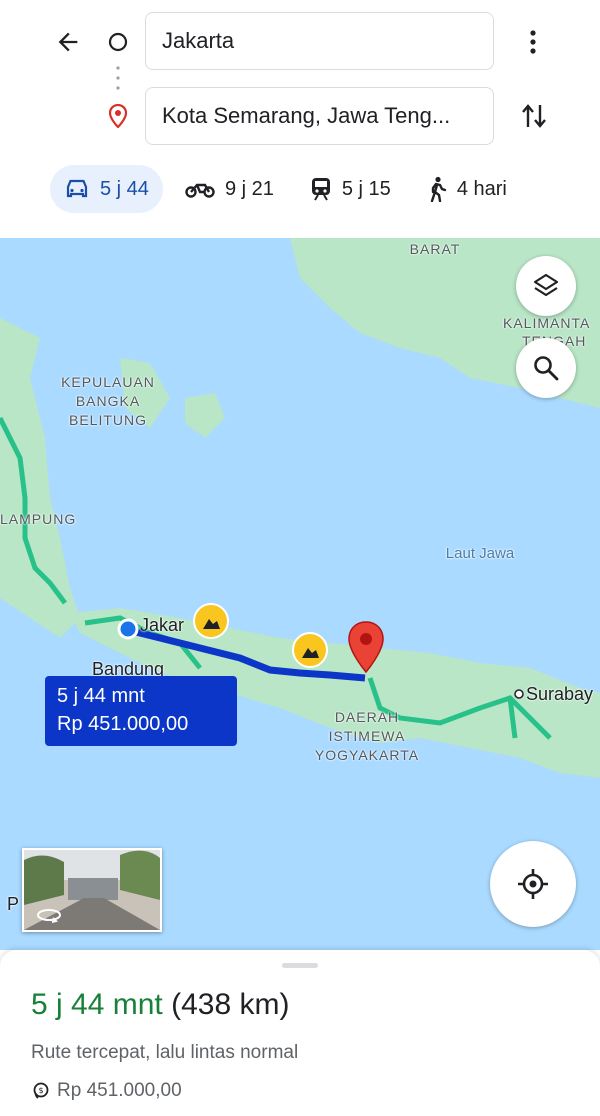  Describe the element at coordinates (118, 78) in the screenshot. I see `route-dots-icon` at that location.